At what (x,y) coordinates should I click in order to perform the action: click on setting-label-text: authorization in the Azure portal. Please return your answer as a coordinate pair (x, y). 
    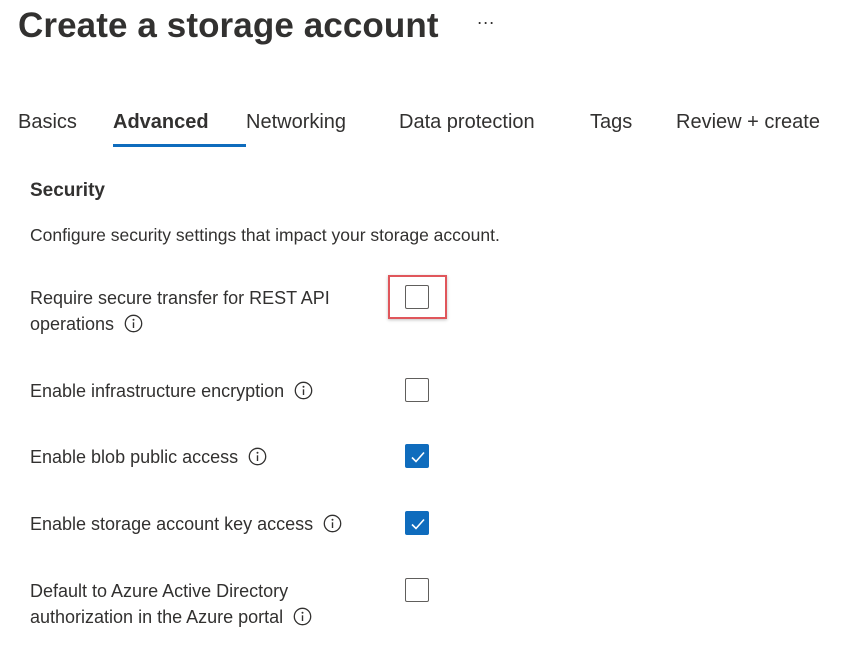
    Looking at the image, I should click on (157, 617).